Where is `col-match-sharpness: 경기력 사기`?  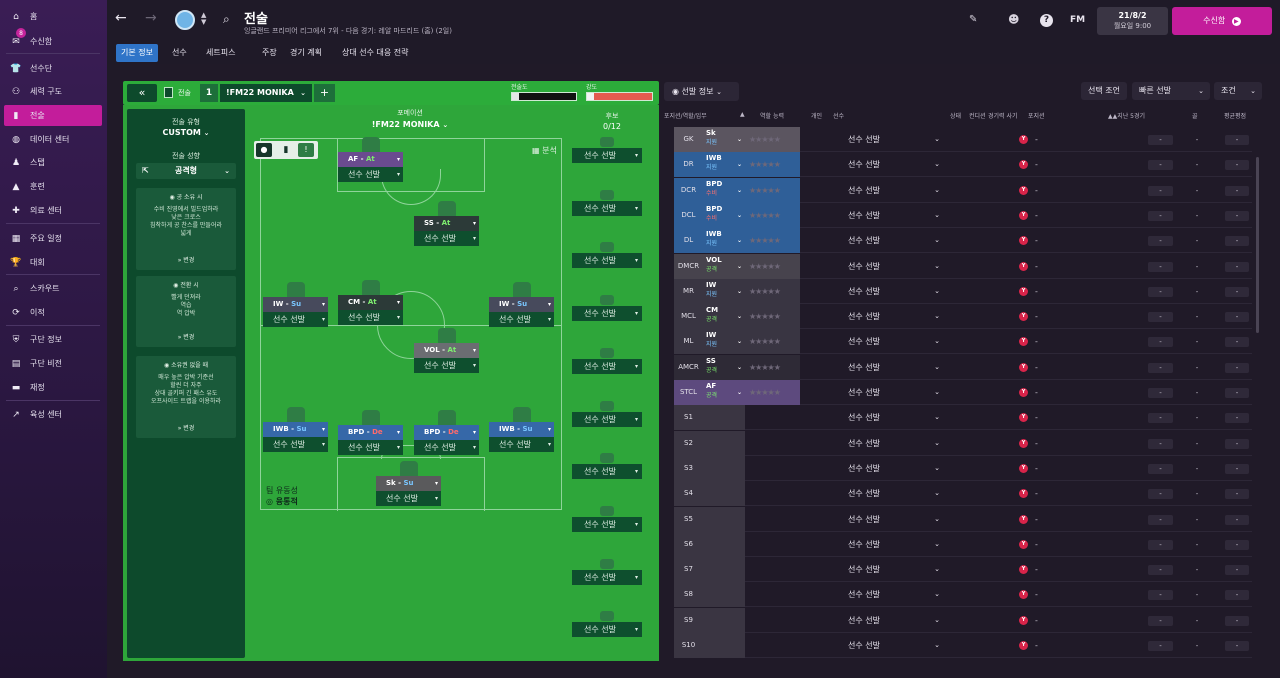
col-match-sharpness: 경기력 사기 is located at coordinates (1003, 115).